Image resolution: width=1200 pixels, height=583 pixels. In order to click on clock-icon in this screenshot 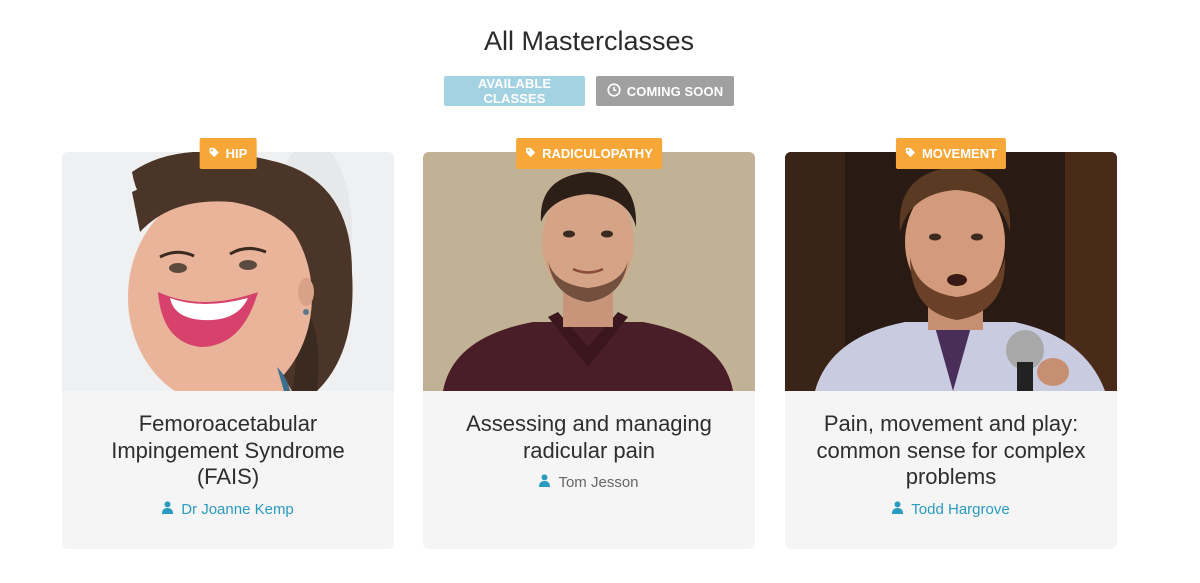, I will do `click(614, 91)`.